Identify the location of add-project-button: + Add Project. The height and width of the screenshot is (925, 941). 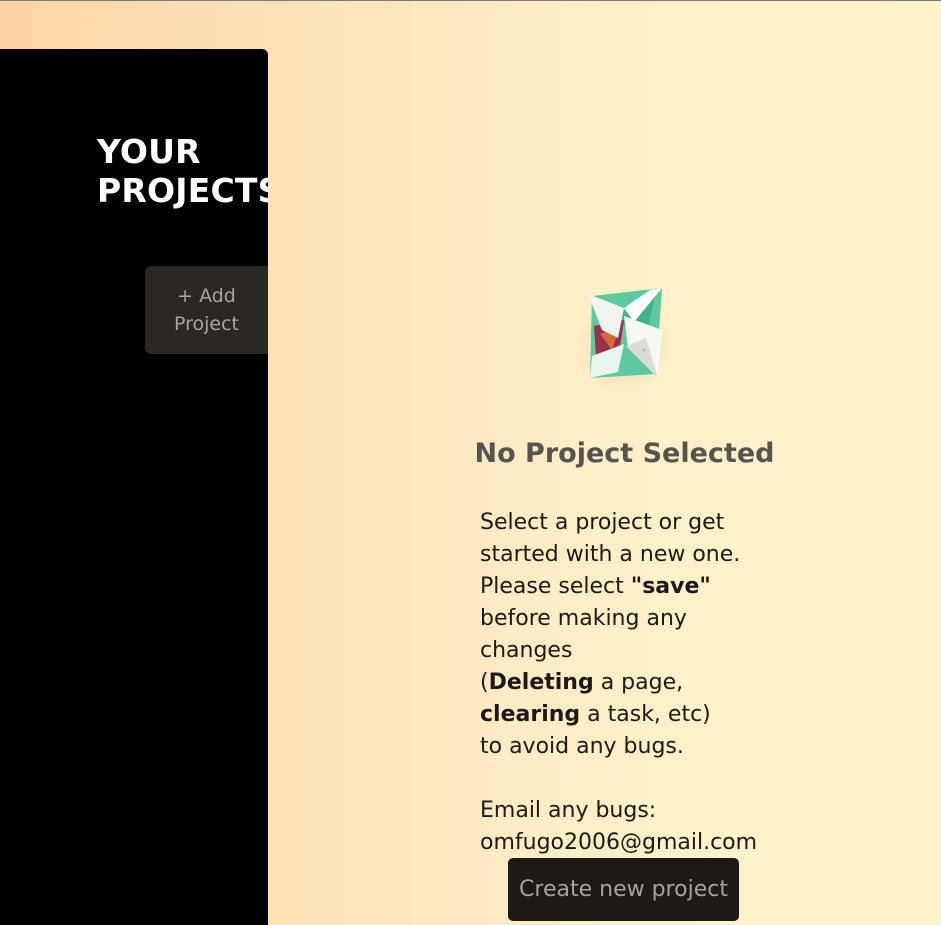
(206, 310).